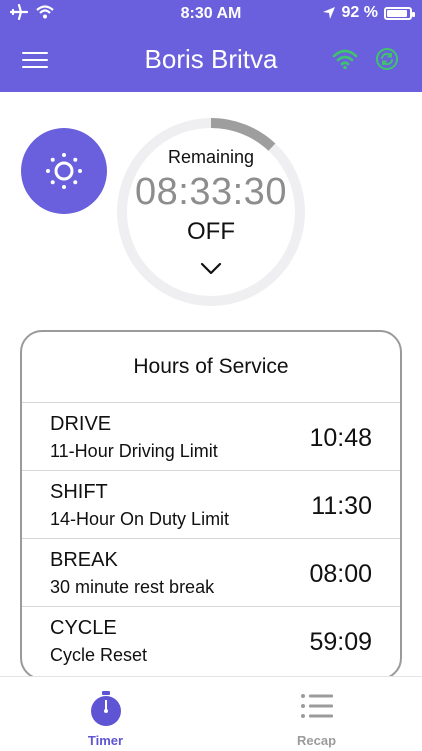  Describe the element at coordinates (211, 157) in the screenshot. I see `remaining-label: Remaining` at that location.